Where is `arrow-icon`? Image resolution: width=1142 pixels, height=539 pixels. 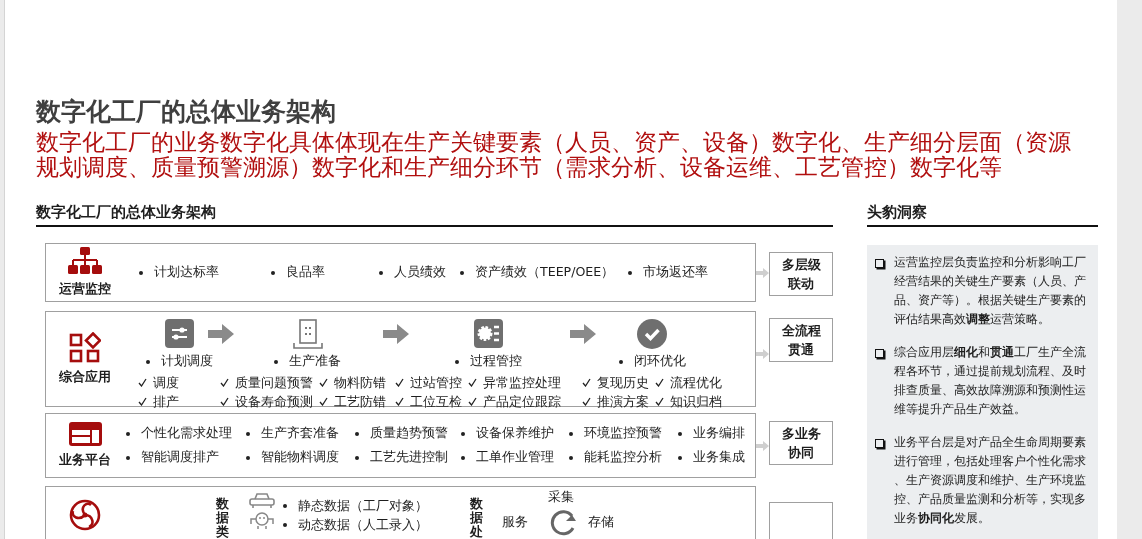
arrow-icon is located at coordinates (583, 334).